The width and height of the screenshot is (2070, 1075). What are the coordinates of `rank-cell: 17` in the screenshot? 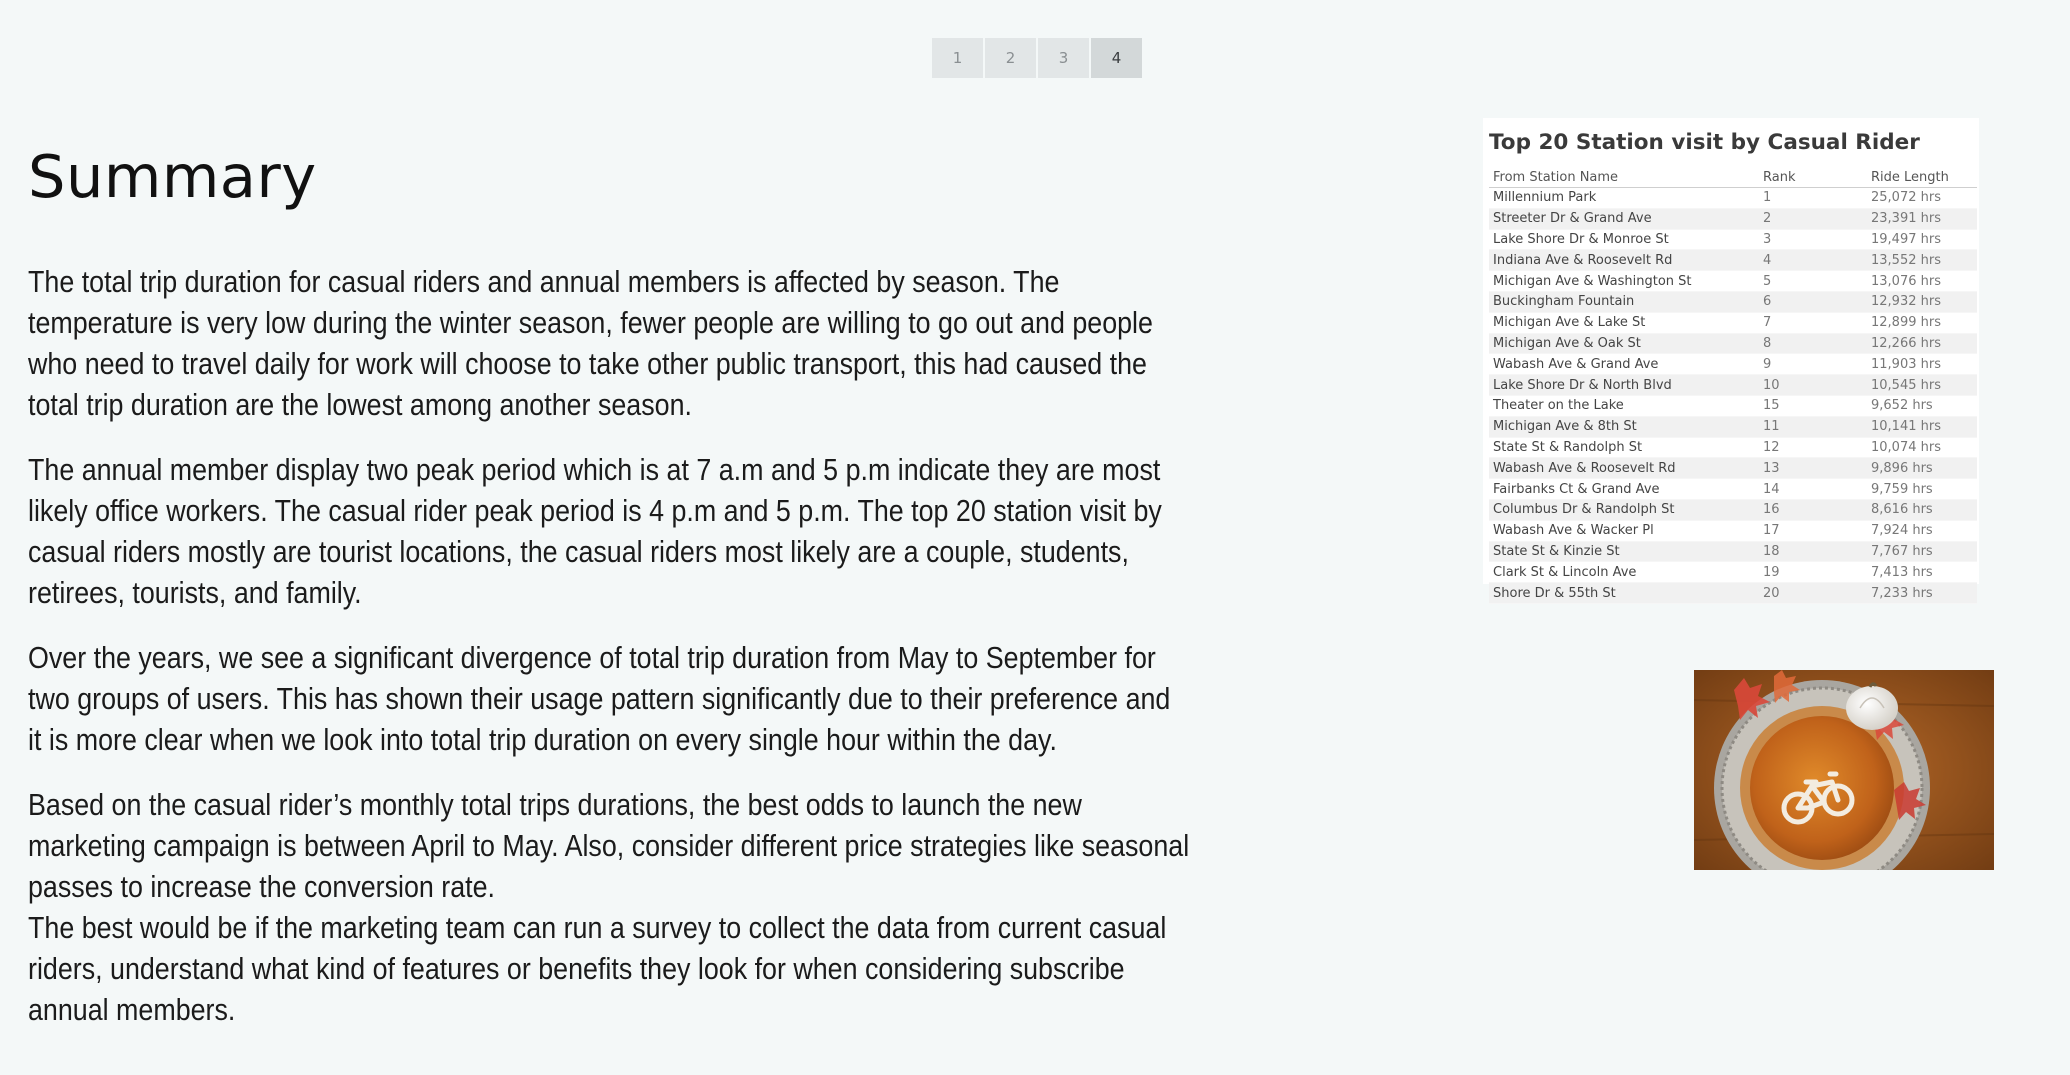 It's located at (1771, 531).